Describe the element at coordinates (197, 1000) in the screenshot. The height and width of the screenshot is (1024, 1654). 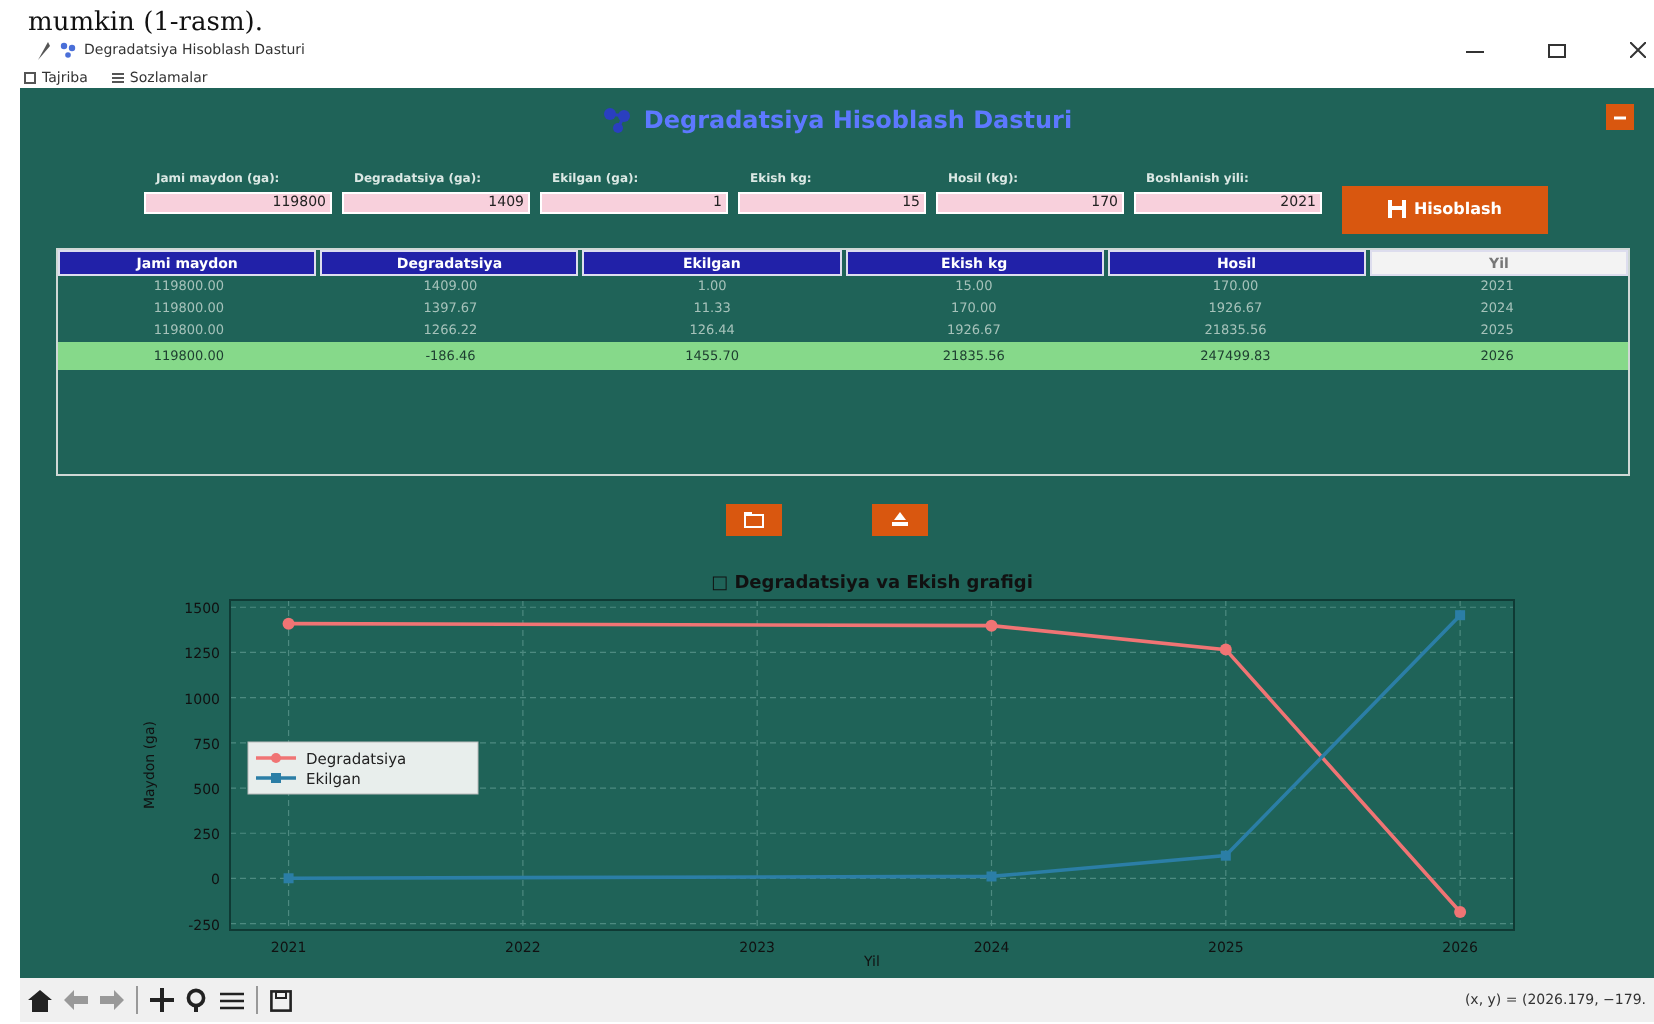
I see `zoom-icon` at that location.